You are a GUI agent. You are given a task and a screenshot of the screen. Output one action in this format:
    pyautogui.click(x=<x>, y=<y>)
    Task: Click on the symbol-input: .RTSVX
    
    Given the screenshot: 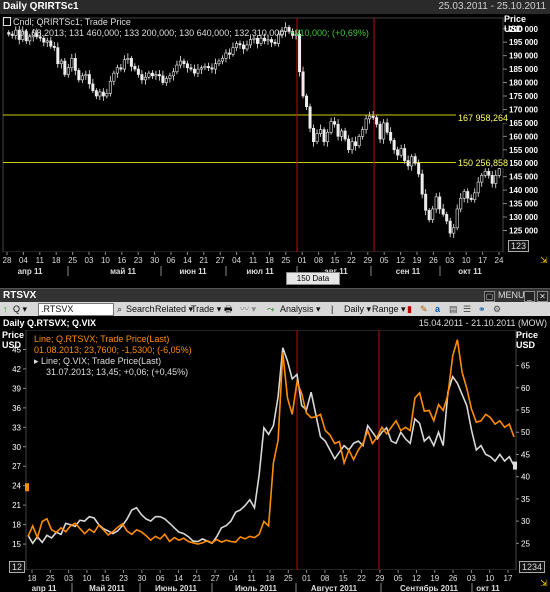 What is the action you would take?
    pyautogui.click(x=76, y=309)
    